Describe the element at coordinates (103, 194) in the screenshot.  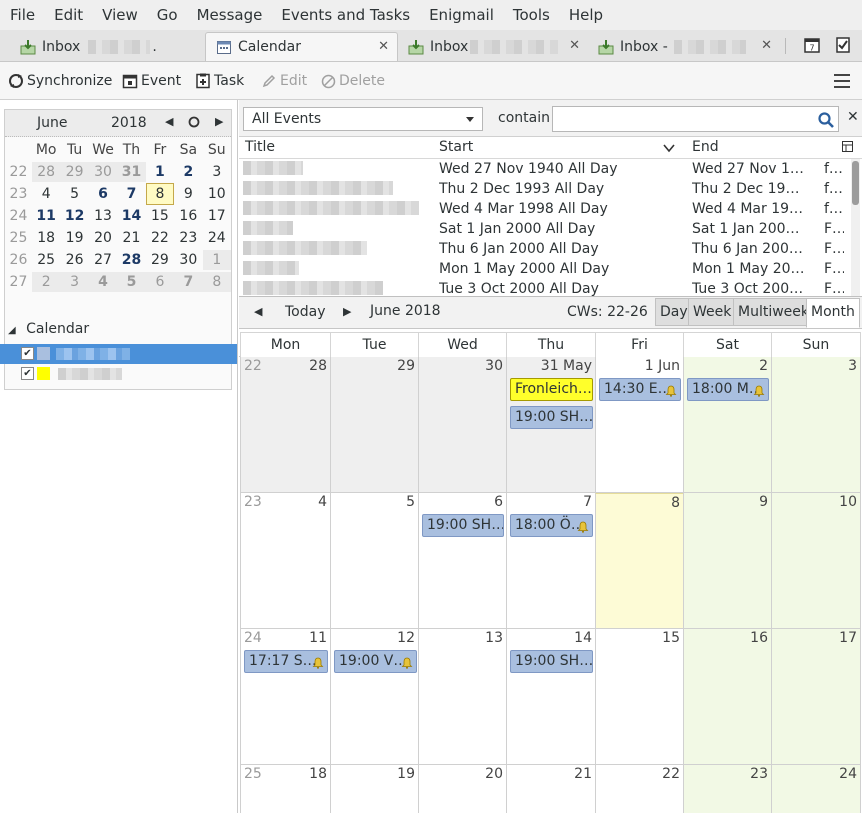
I see `mini-day: 6` at that location.